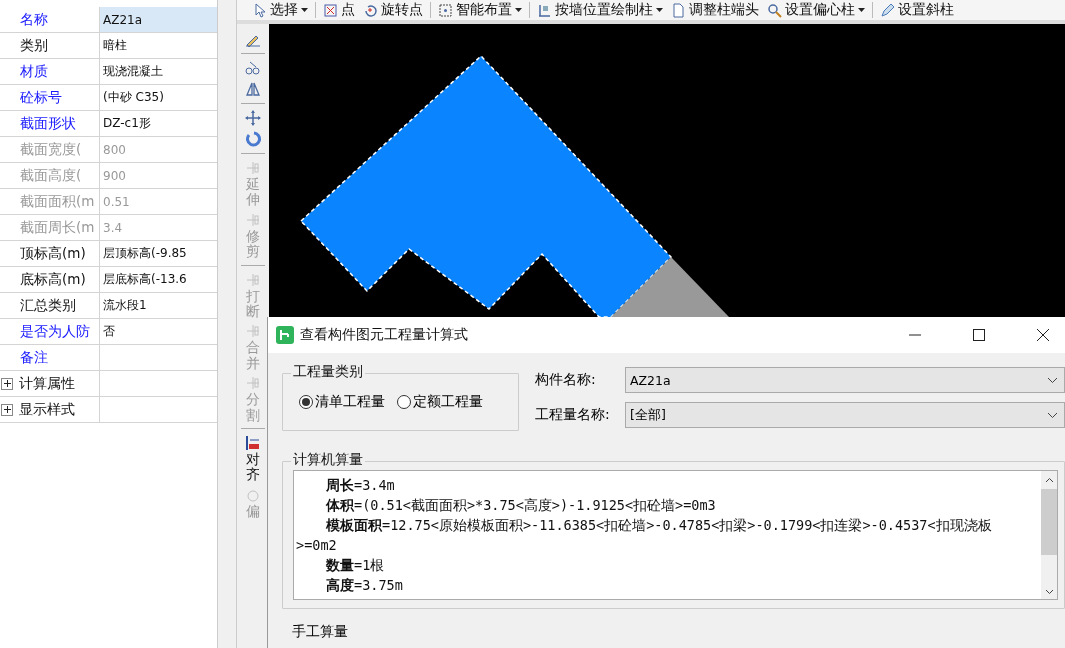  Describe the element at coordinates (816, 10) in the screenshot. I see `toolbar-button: 设置偏心柱` at that location.